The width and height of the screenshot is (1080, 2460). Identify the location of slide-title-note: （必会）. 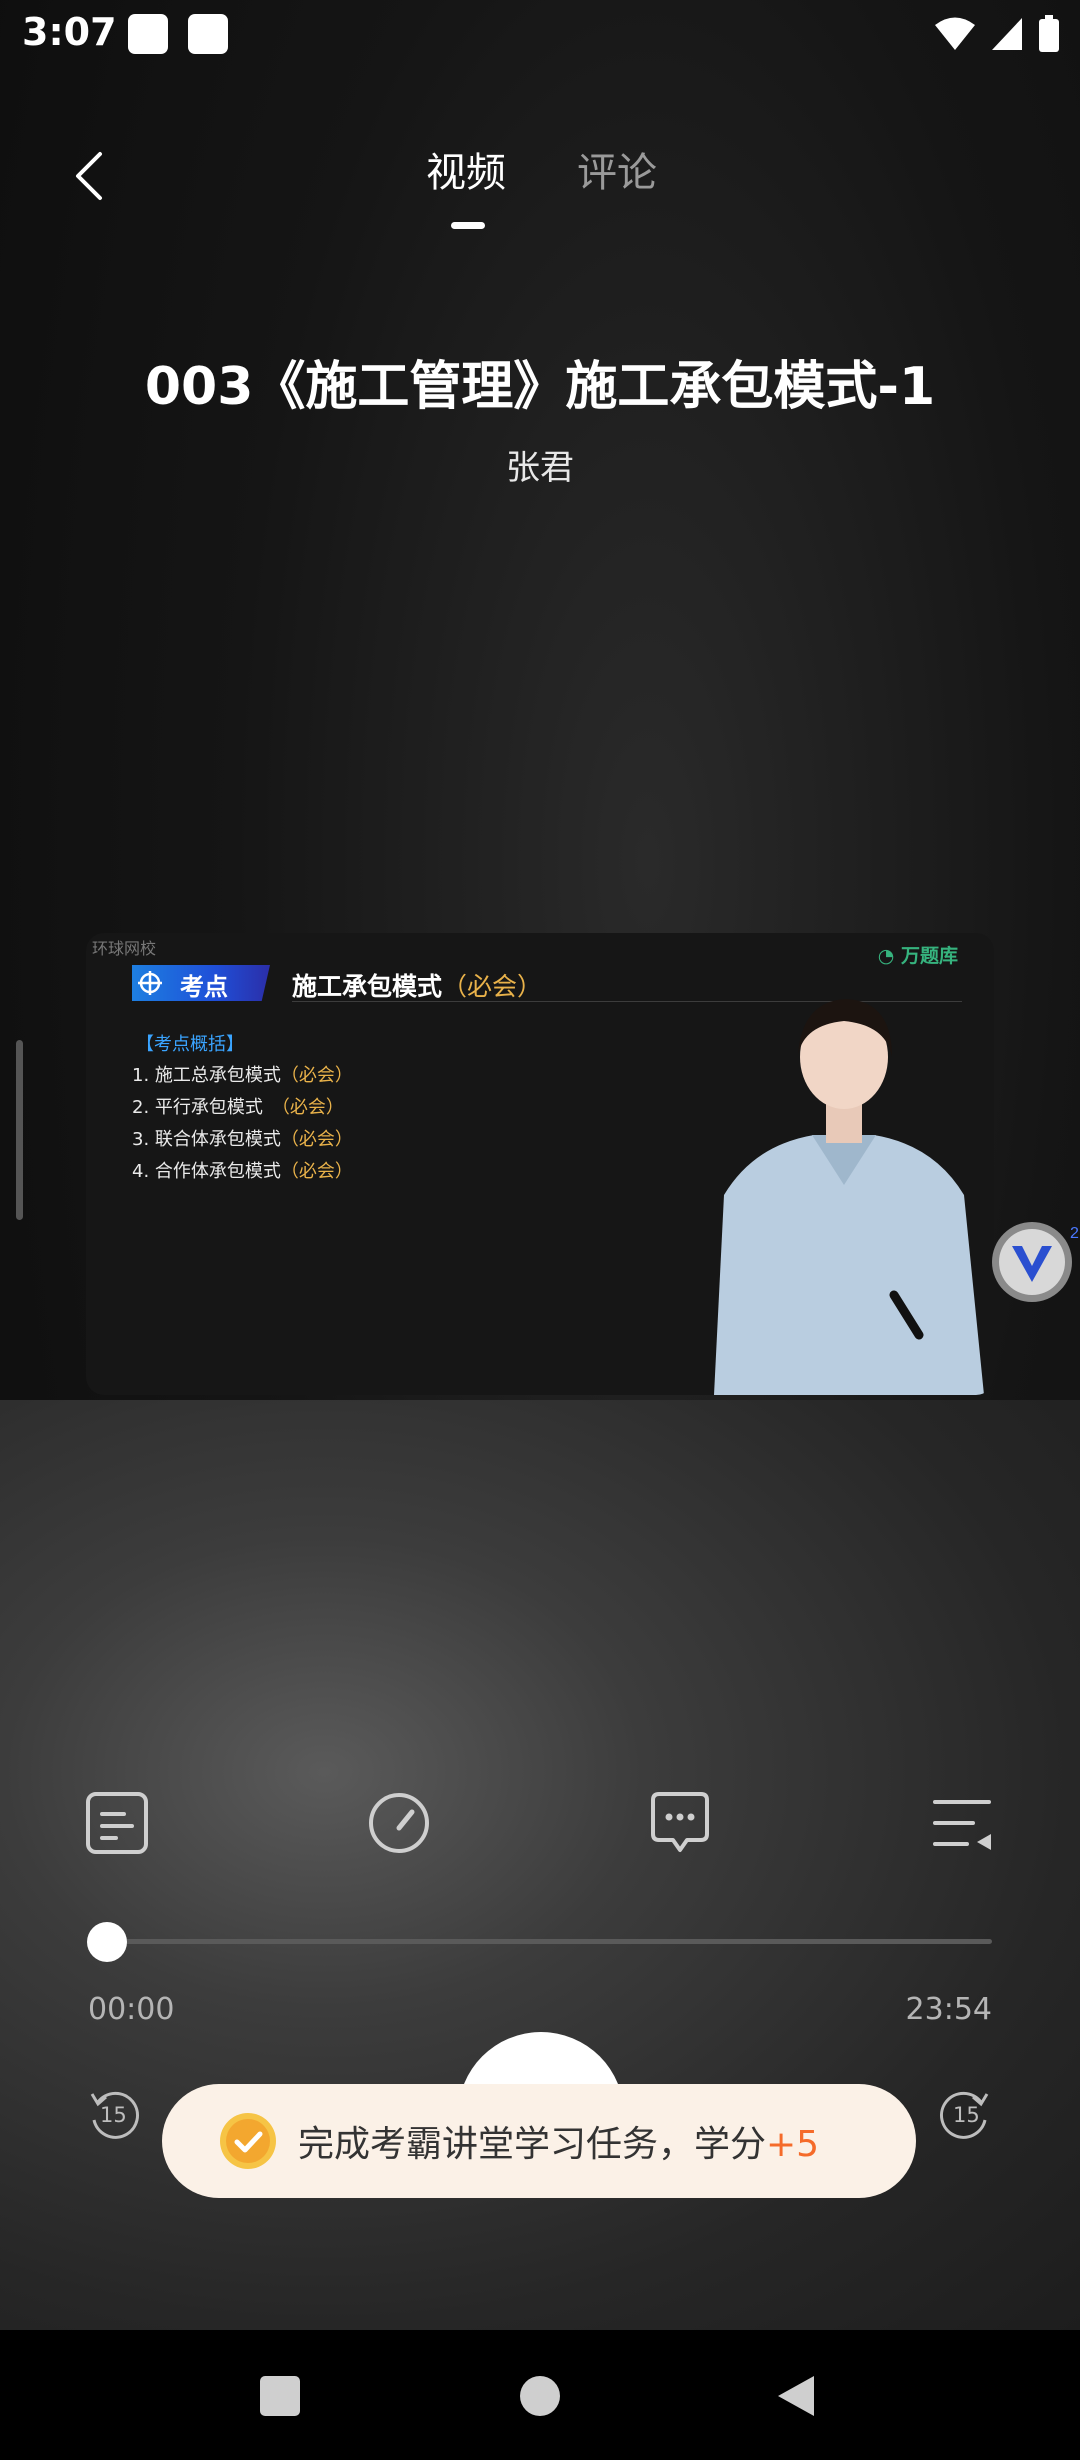
(492, 986).